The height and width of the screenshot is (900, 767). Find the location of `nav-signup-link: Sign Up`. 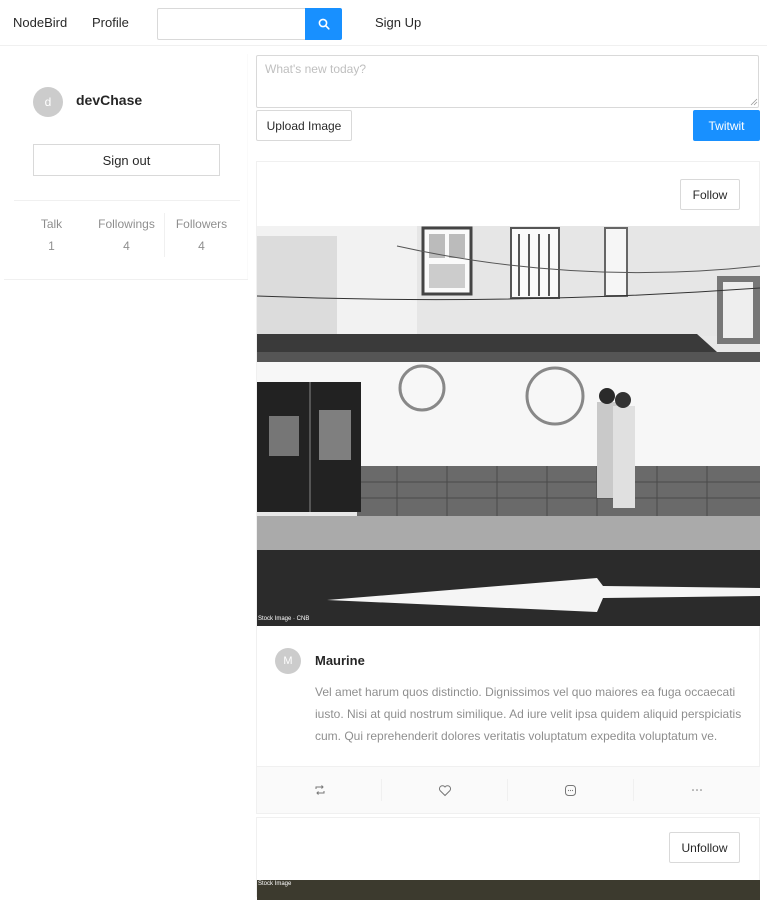

nav-signup-link: Sign Up is located at coordinates (398, 22).